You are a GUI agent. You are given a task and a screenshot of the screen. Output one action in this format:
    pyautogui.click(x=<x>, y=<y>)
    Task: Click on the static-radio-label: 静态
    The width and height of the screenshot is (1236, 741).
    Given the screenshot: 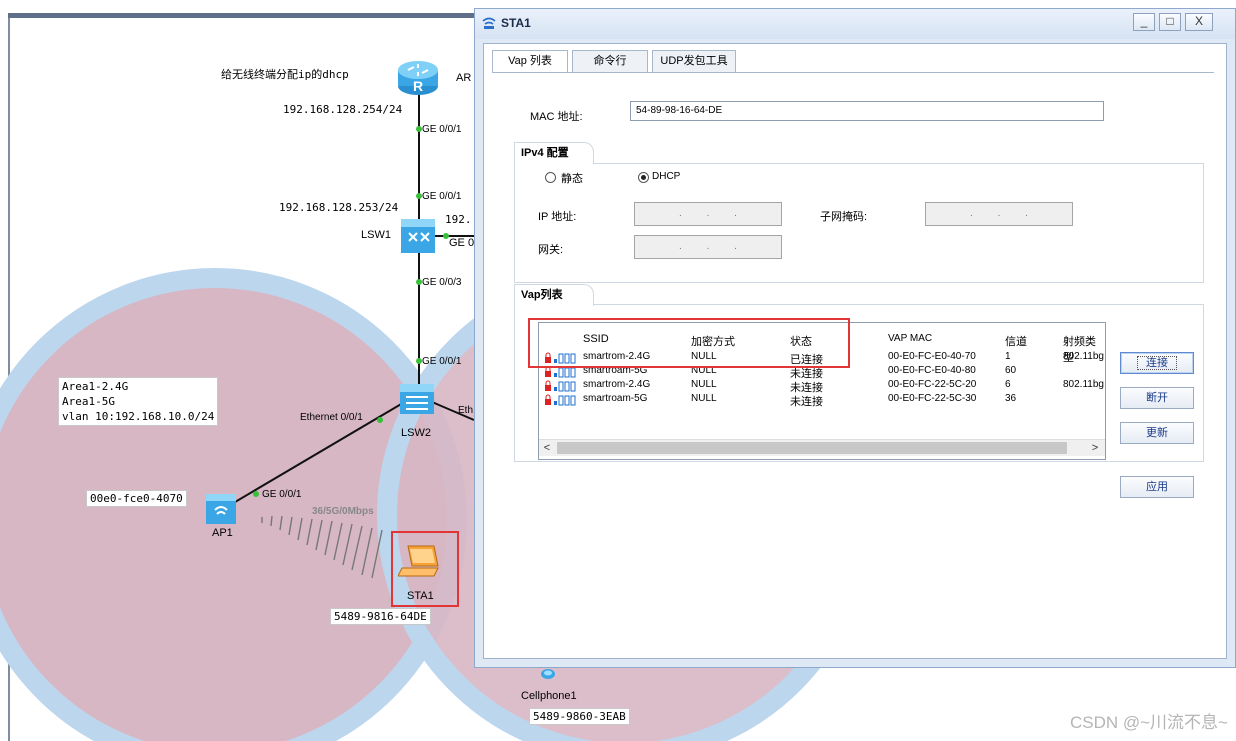 What is the action you would take?
    pyautogui.click(x=572, y=179)
    